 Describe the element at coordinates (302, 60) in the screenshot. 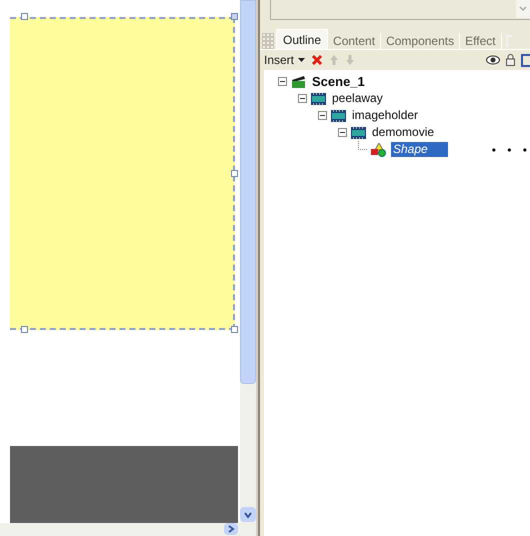

I see `caret-icon` at that location.